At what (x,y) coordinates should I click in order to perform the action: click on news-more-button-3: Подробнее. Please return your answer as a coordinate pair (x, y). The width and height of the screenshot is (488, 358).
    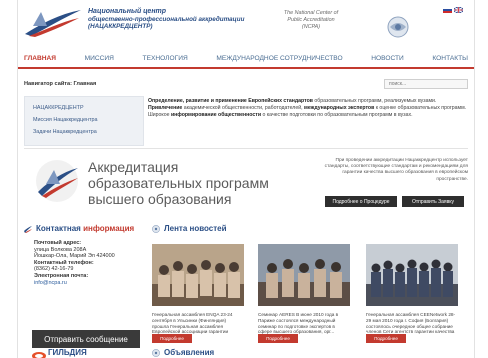
    Looking at the image, I should click on (386, 338).